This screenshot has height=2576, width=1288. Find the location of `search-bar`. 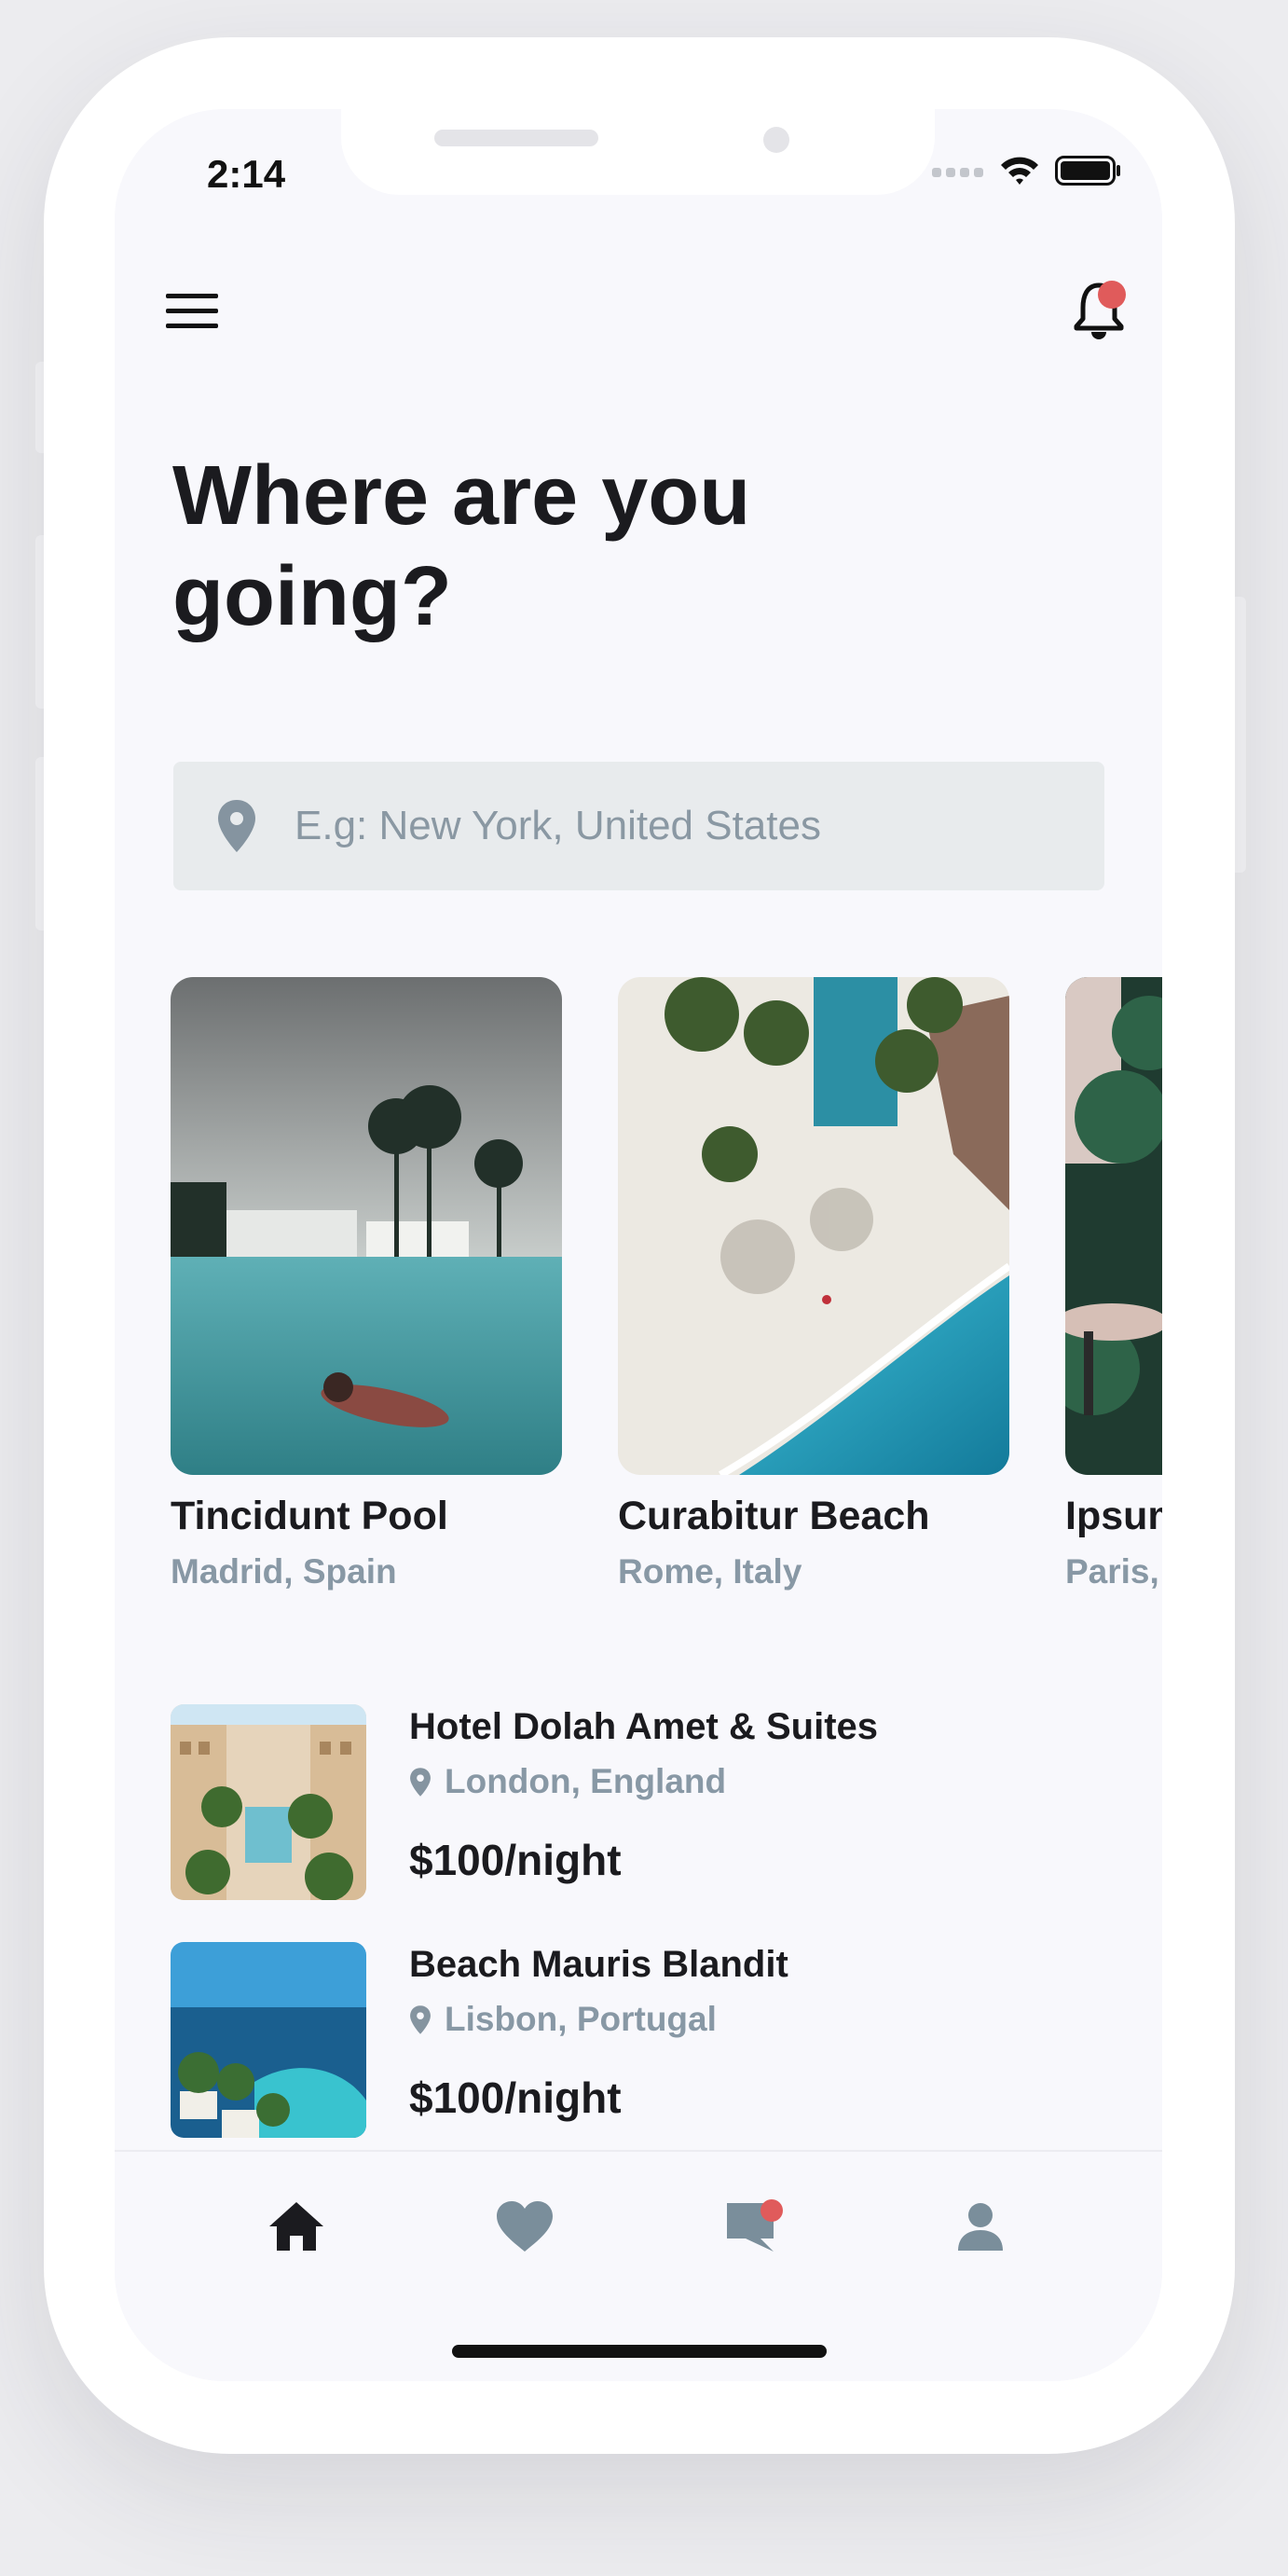

search-bar is located at coordinates (638, 826).